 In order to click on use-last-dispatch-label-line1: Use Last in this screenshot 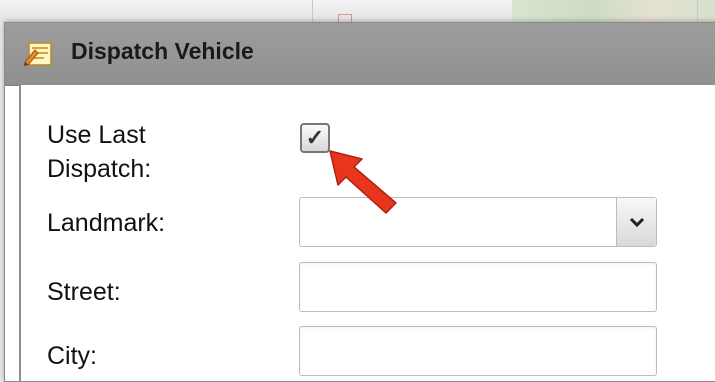, I will do `click(96, 135)`.